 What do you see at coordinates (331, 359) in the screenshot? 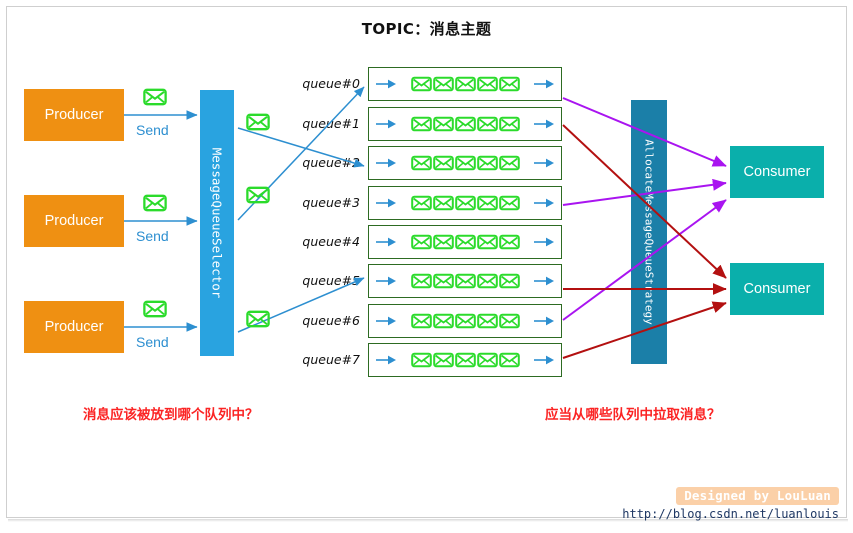
I see `queue-label-7: queue#7` at bounding box center [331, 359].